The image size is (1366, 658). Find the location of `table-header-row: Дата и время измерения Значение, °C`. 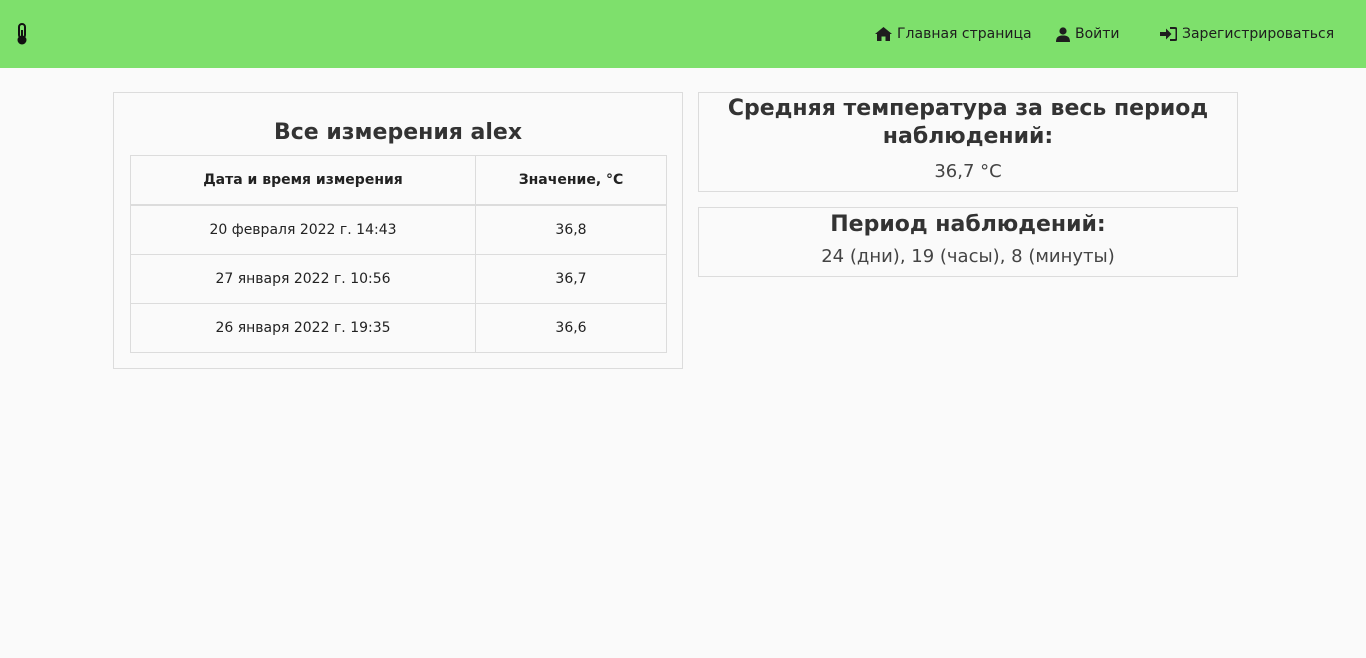

table-header-row: Дата и время измерения Значение, °C is located at coordinates (398, 180).